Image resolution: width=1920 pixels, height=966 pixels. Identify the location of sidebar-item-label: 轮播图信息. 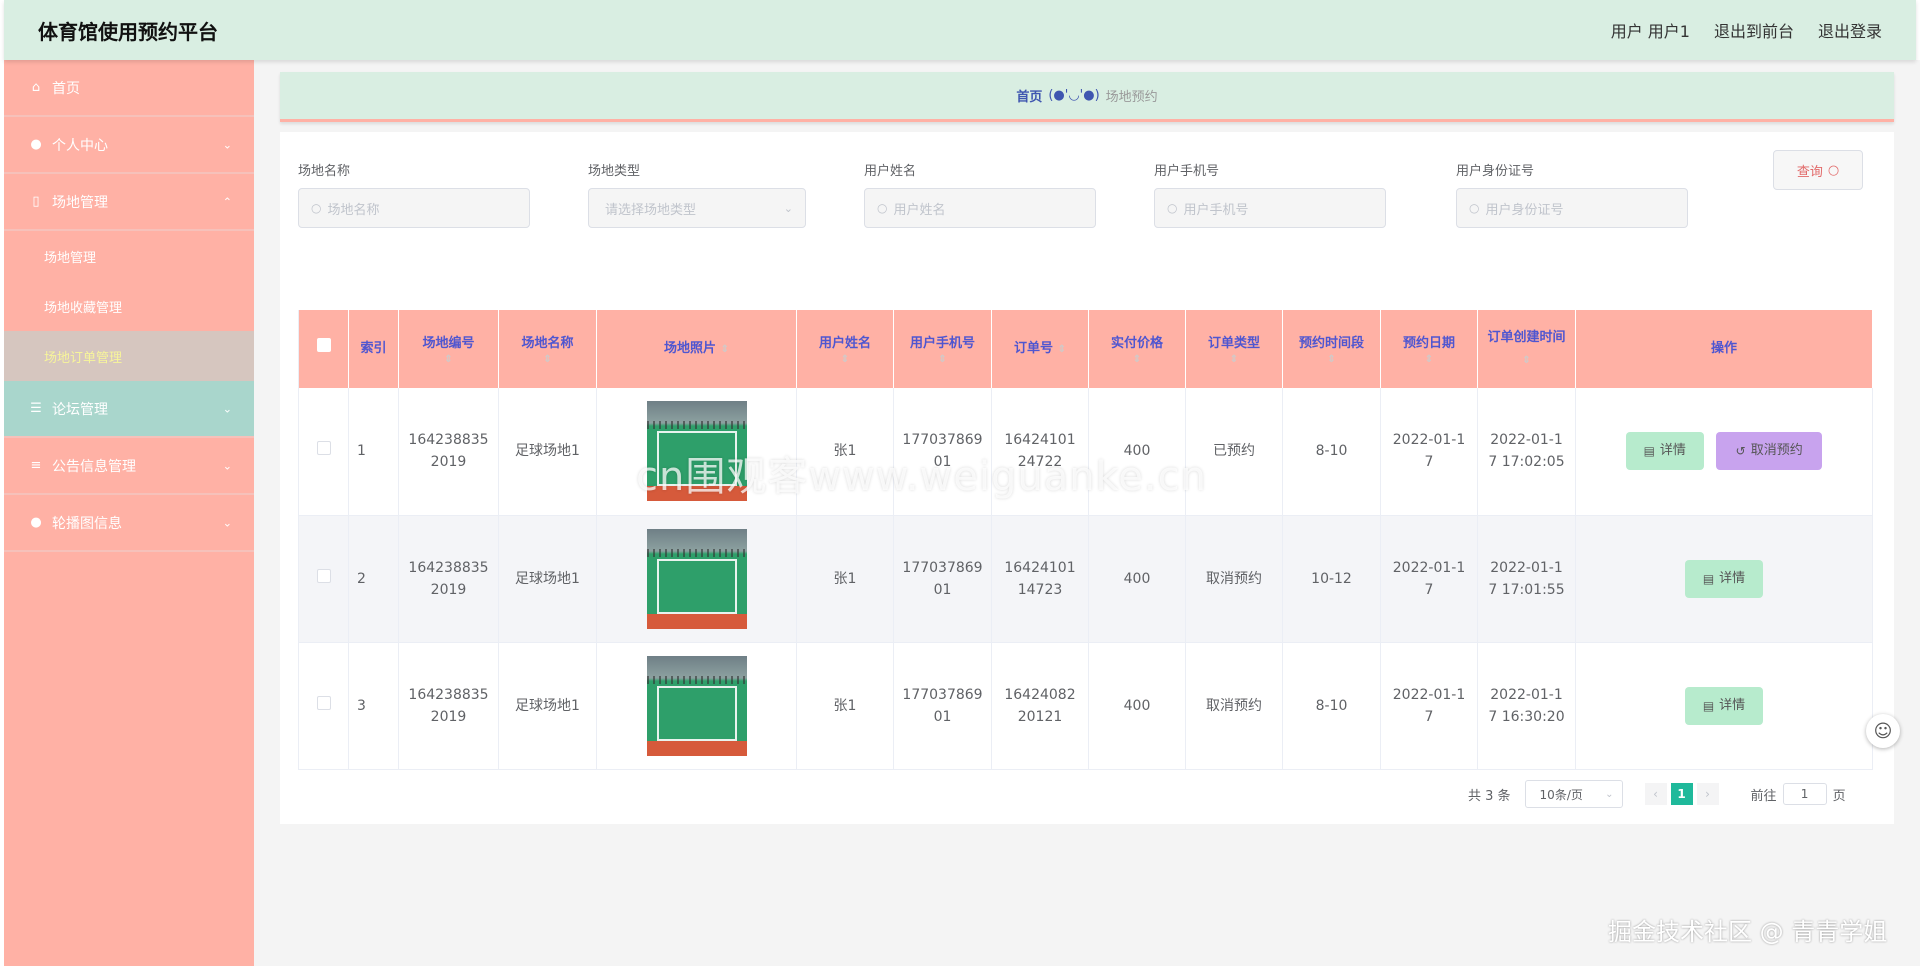
(87, 523).